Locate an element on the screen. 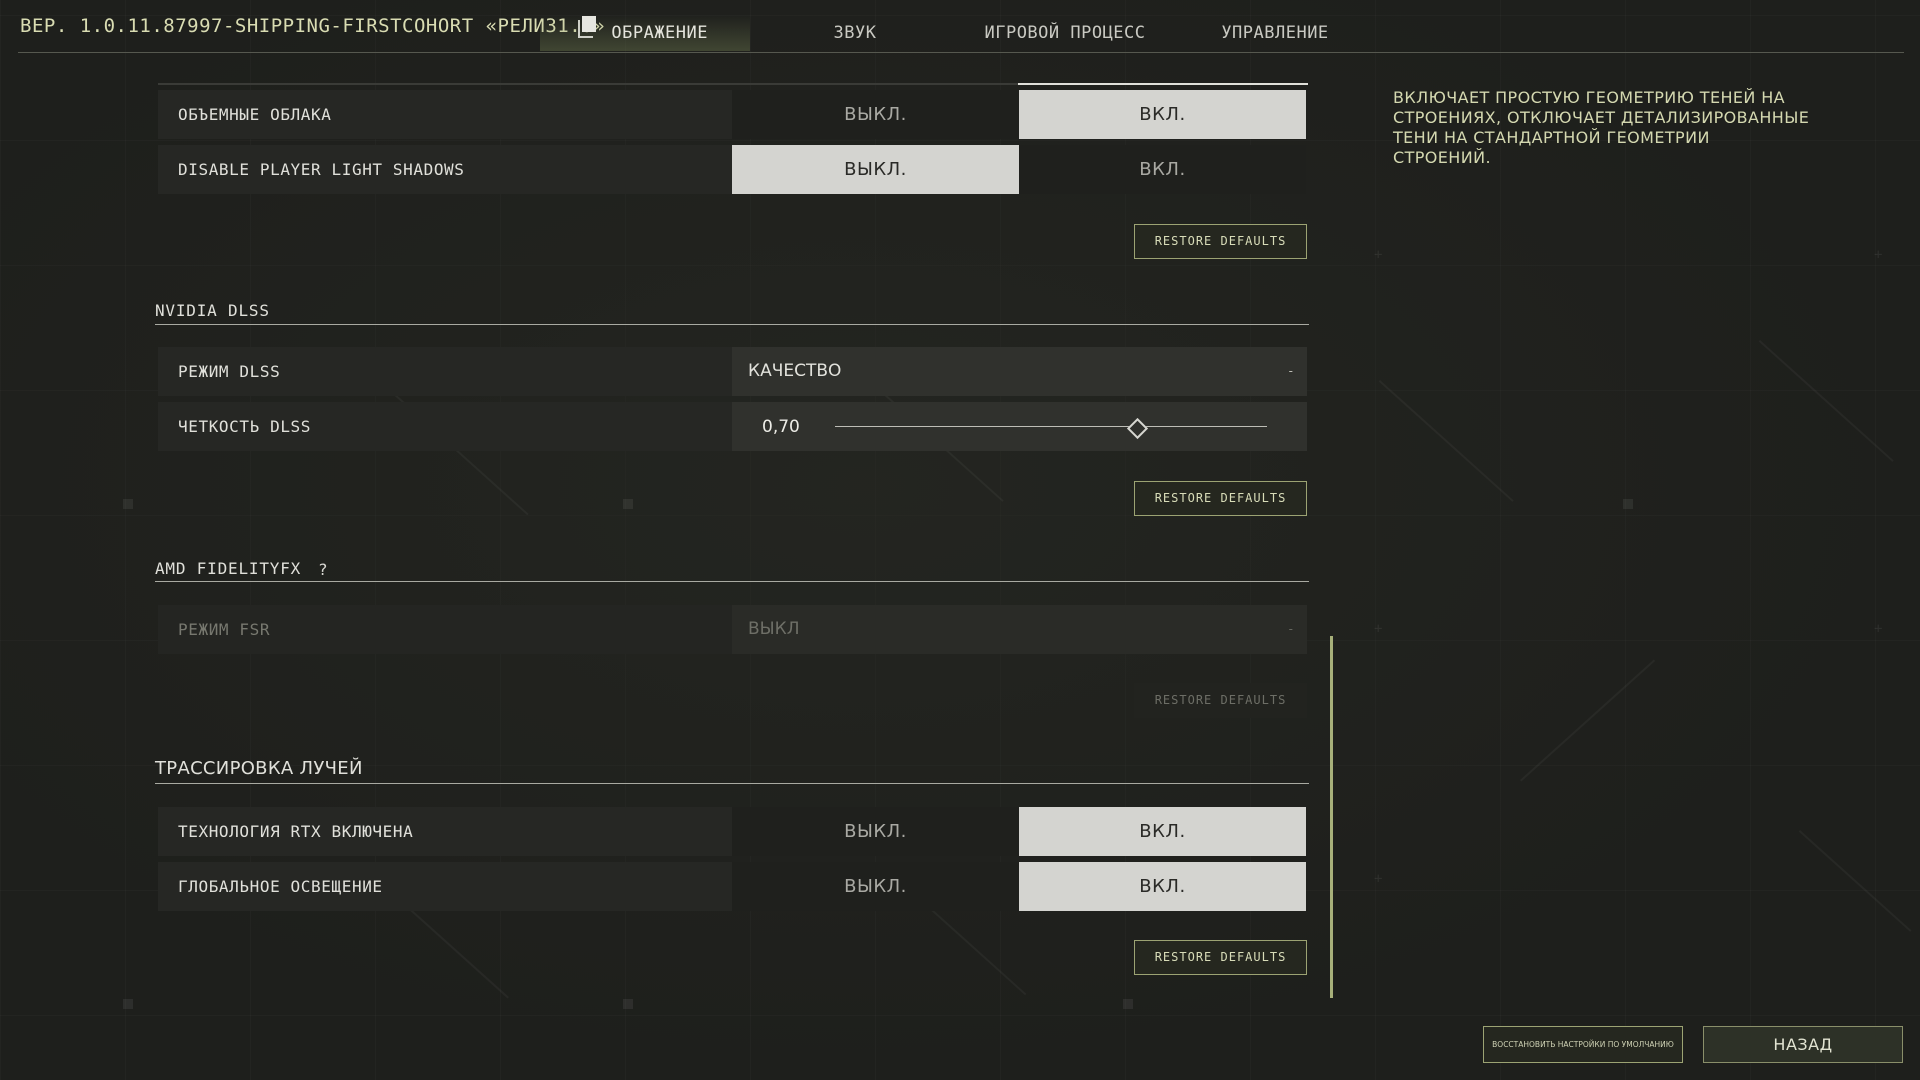  setting-row-disable-player-light-shadows: DISABLE PLAYER LIGHT SHADOWS ВЫКЛ. ВКЛ. is located at coordinates (732, 169).